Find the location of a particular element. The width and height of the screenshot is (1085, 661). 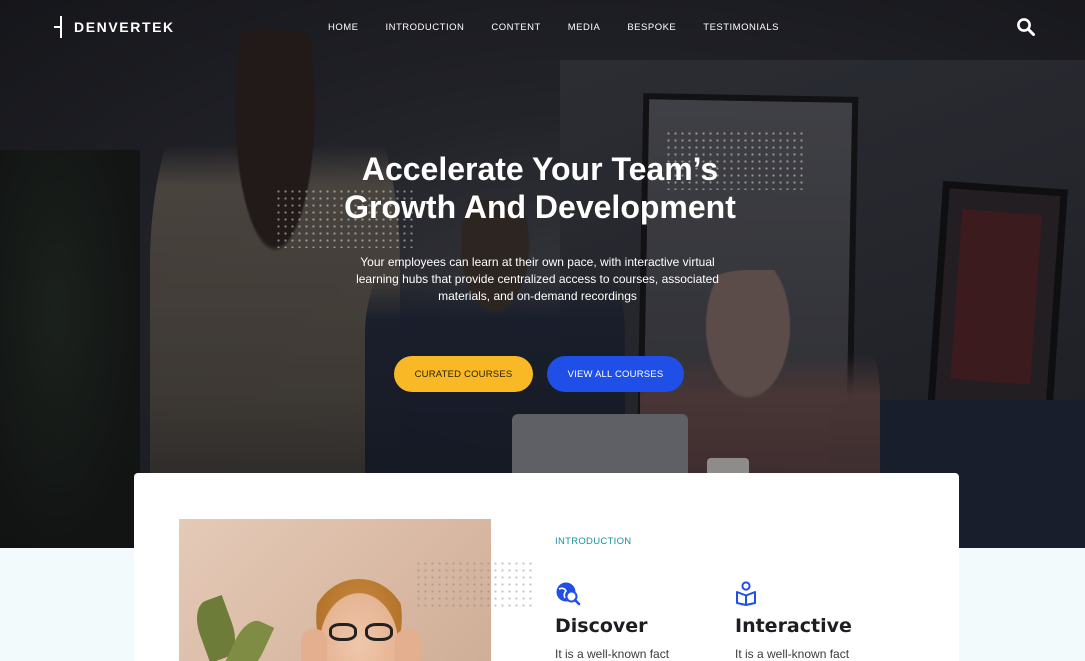

site-logo: DENVERTEK is located at coordinates (114, 27).